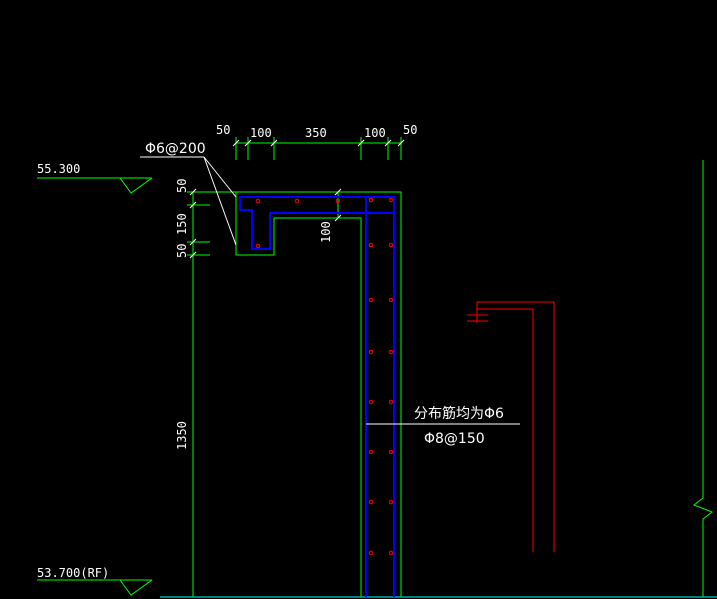 This screenshot has height=599, width=717. Describe the element at coordinates (454, 439) in the screenshot. I see `callout-phi8-at150: Φ8@150` at that location.